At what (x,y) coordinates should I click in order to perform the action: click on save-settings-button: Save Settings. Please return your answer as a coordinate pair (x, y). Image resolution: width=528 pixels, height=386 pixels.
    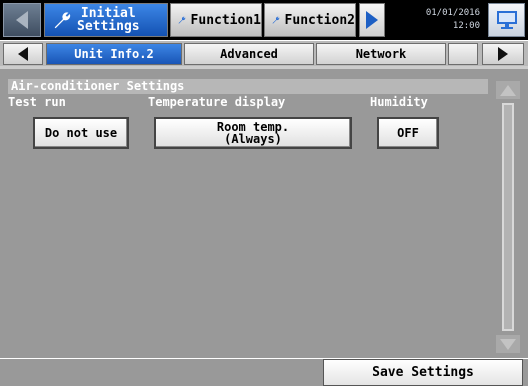
    Looking at the image, I should click on (423, 372).